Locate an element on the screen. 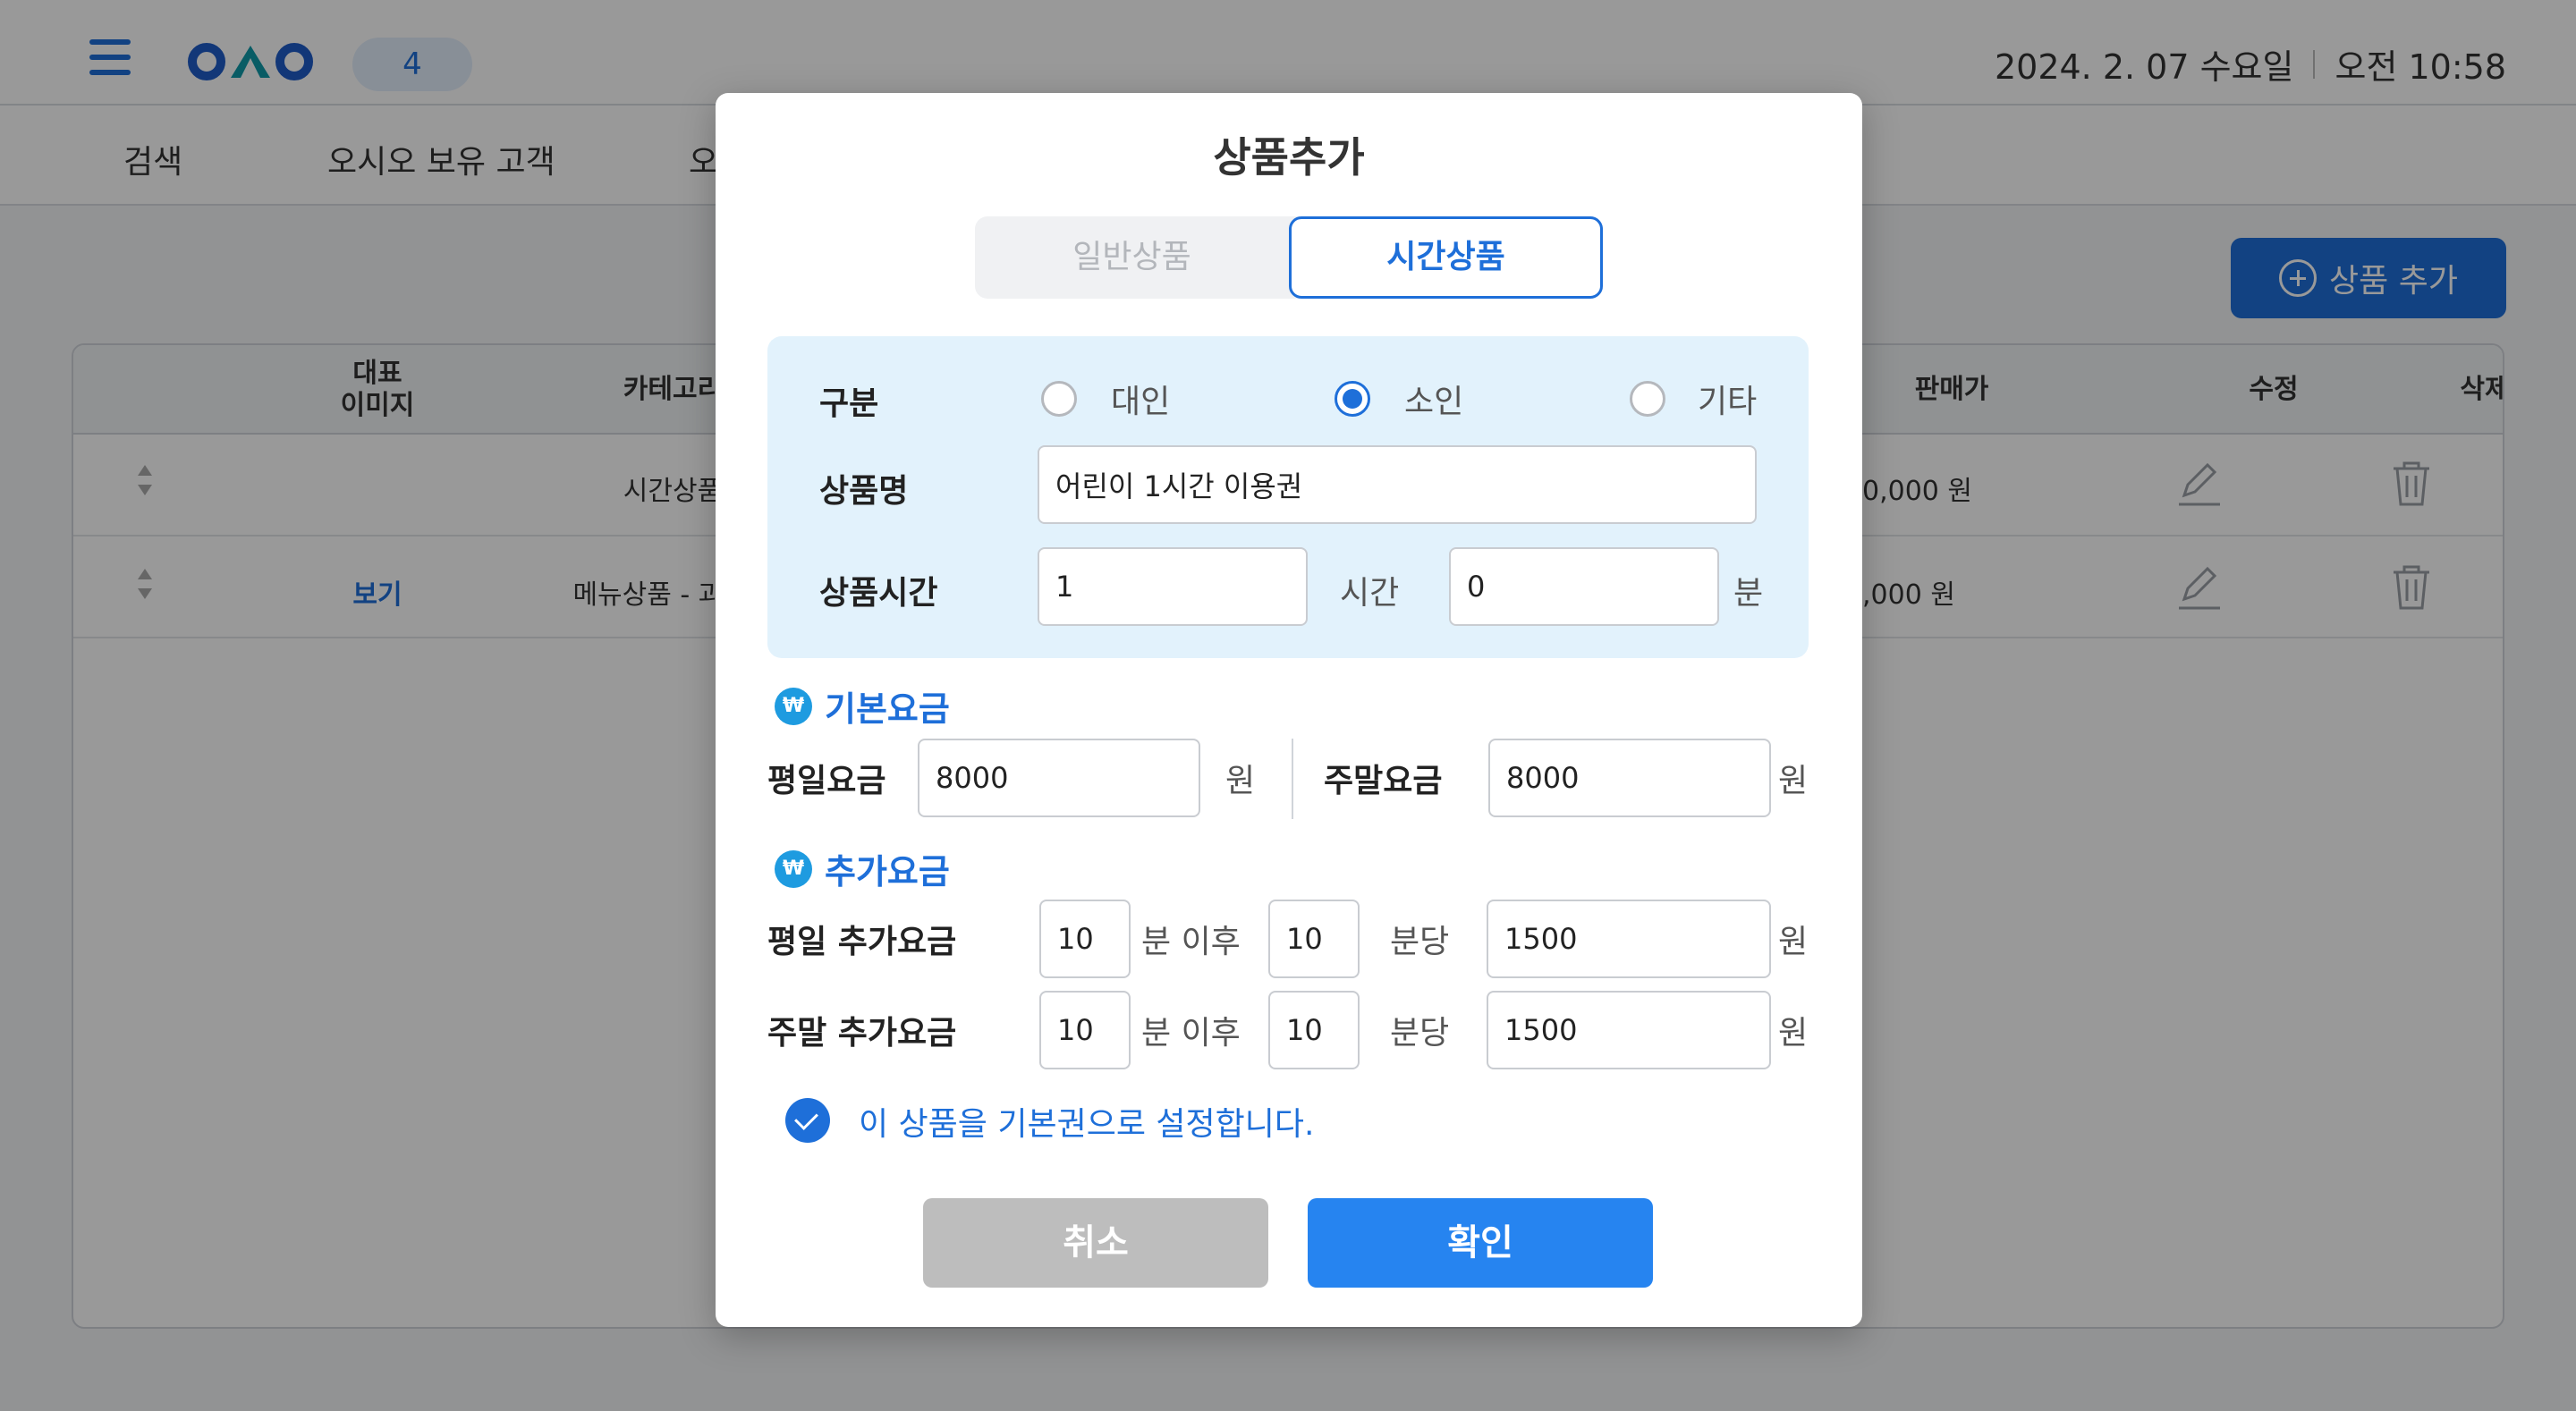  weekday-fee-unit: 원 is located at coordinates (1240, 781).